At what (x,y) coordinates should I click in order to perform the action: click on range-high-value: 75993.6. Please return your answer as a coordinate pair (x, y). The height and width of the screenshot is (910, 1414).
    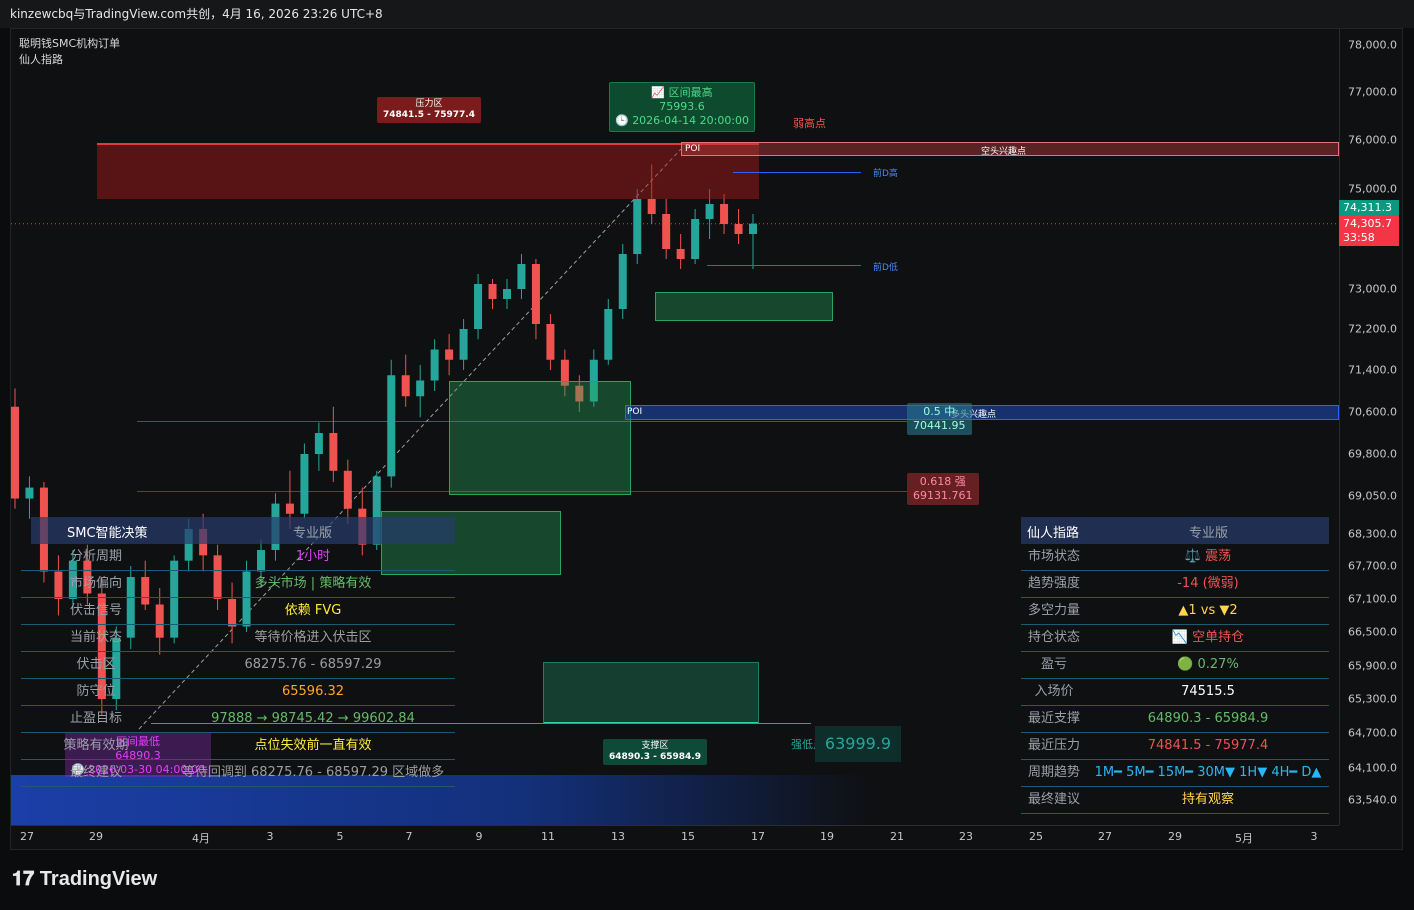
    Looking at the image, I should click on (682, 106).